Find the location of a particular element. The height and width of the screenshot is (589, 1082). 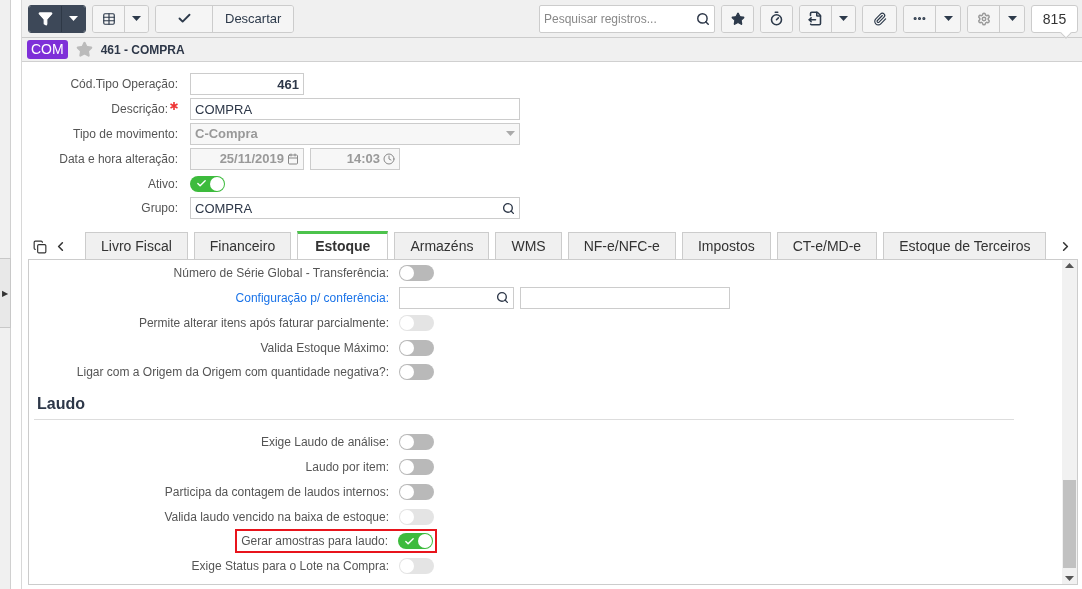

export-button is located at coordinates (816, 18).